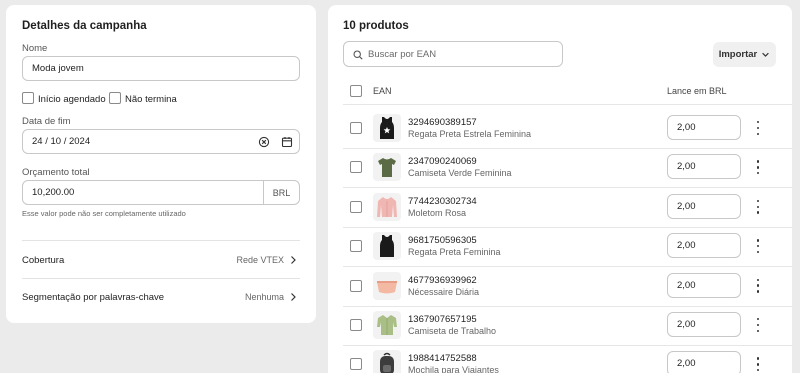 The width and height of the screenshot is (800, 373). Describe the element at coordinates (402, 54) in the screenshot. I see `search-placeholder: Buscar por EAN` at that location.